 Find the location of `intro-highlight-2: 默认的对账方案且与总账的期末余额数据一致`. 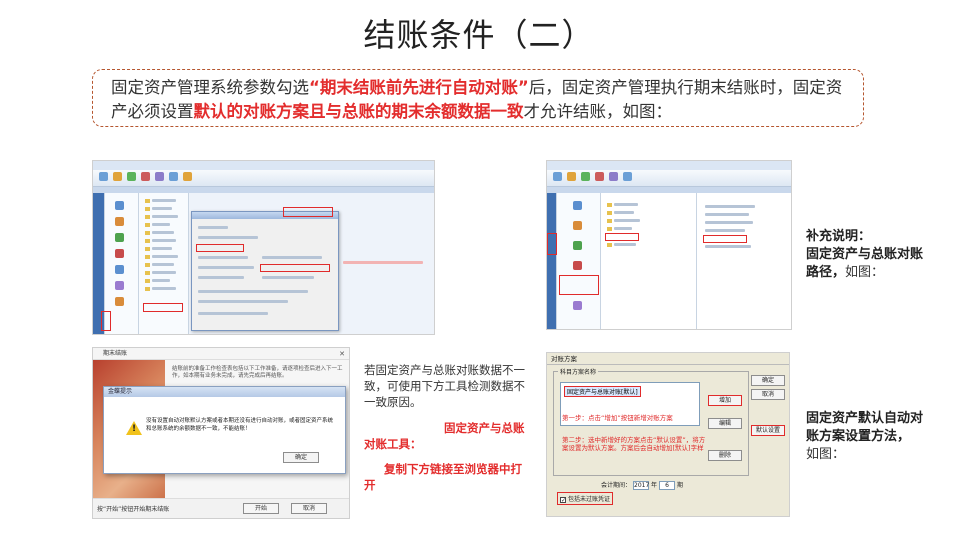

intro-highlight-2: 默认的对账方案且与总账的期末余额数据一致 is located at coordinates (358, 111).